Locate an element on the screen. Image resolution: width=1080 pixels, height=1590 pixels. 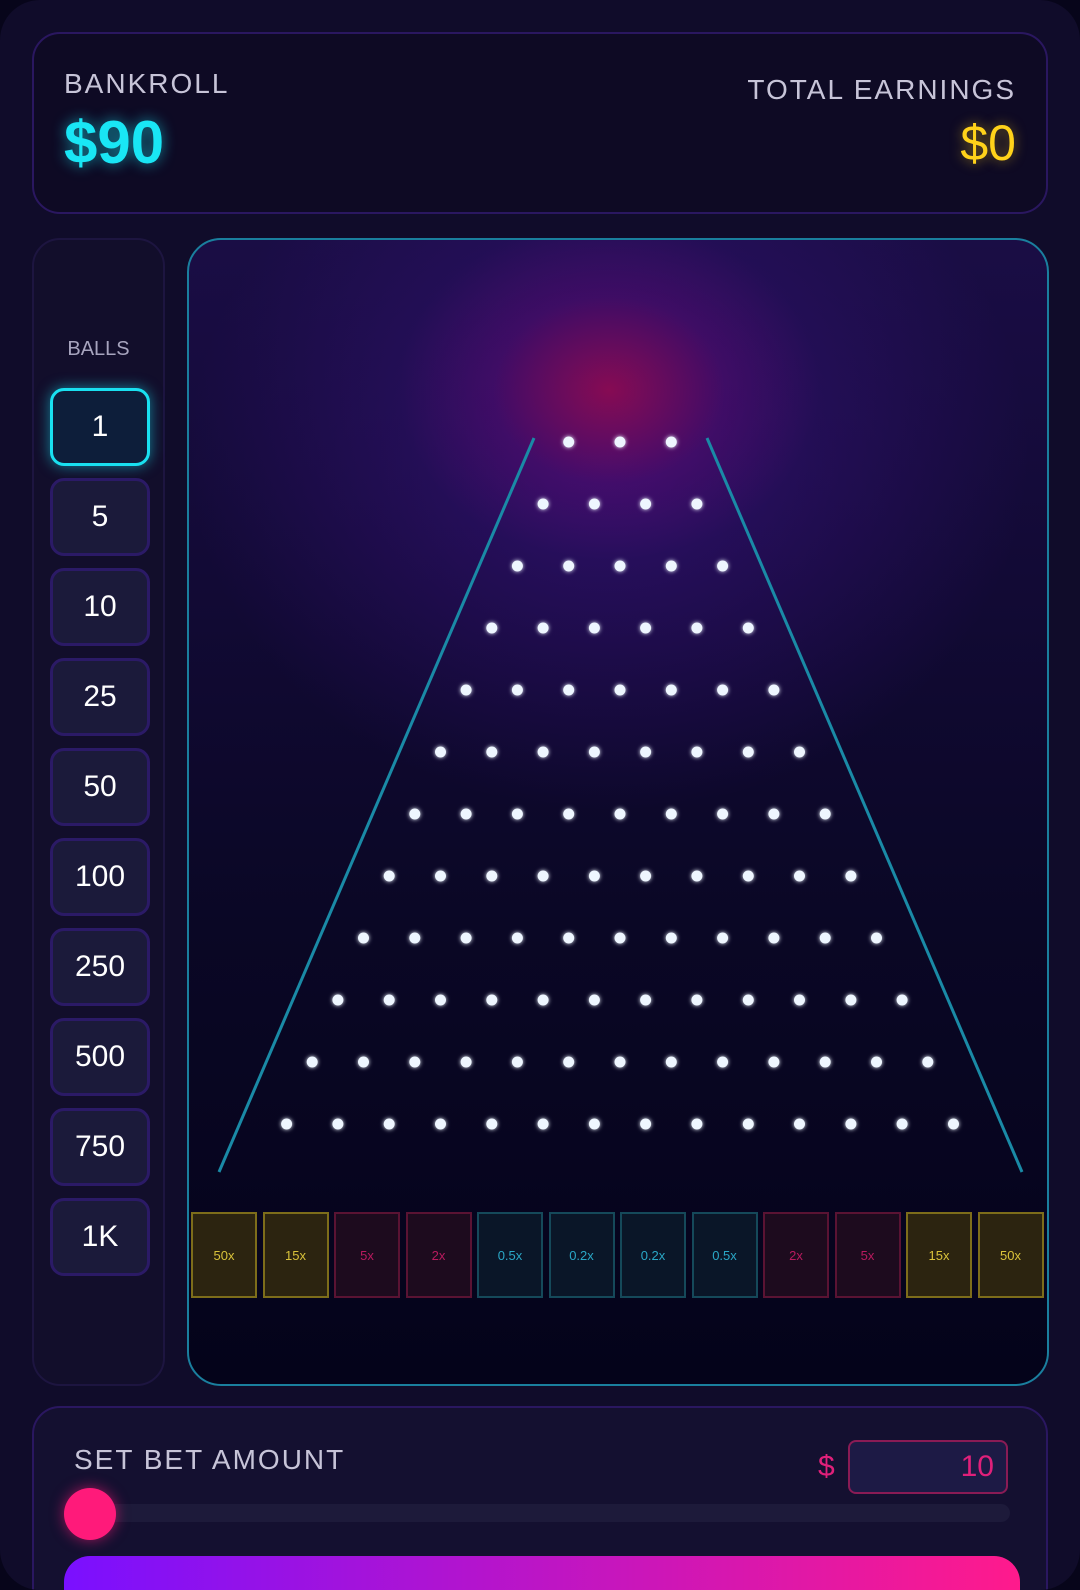
multiplier-bucket: 2x is located at coordinates (796, 1255).